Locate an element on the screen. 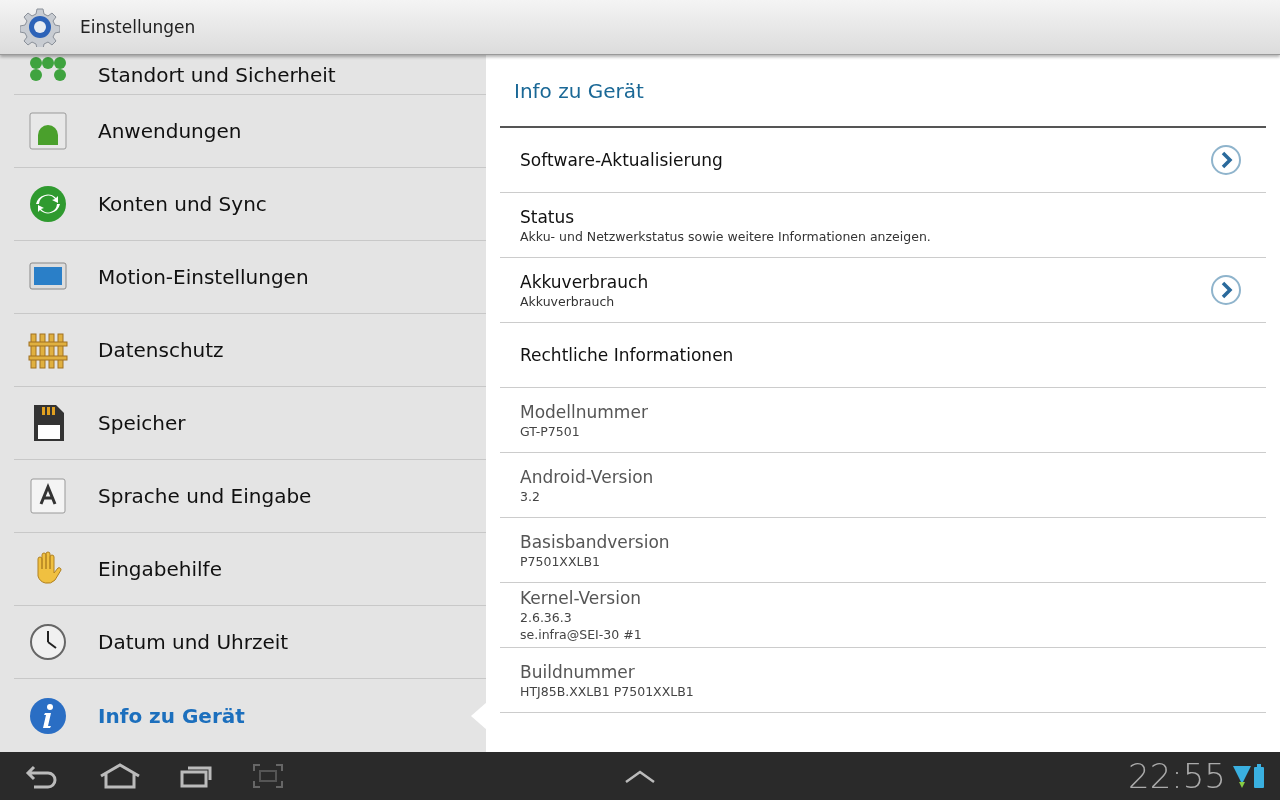 The width and height of the screenshot is (1280, 800). clock-time: 22:55 is located at coordinates (1177, 776).